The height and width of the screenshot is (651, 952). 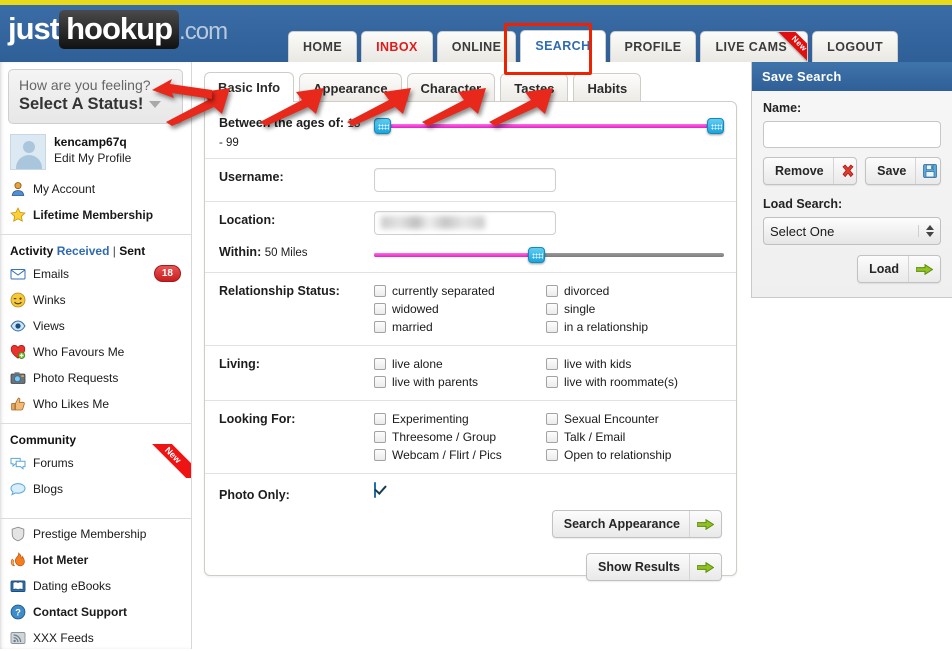 I want to click on checkbox-sexual-encounter: Sexual Encounter, so click(x=632, y=419).